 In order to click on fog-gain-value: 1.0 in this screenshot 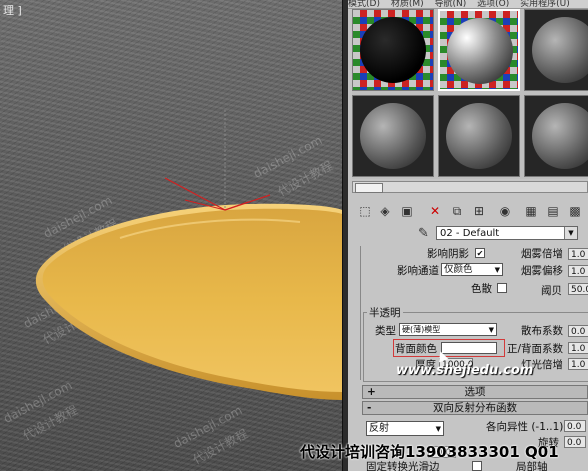, I will do `click(578, 254)`.